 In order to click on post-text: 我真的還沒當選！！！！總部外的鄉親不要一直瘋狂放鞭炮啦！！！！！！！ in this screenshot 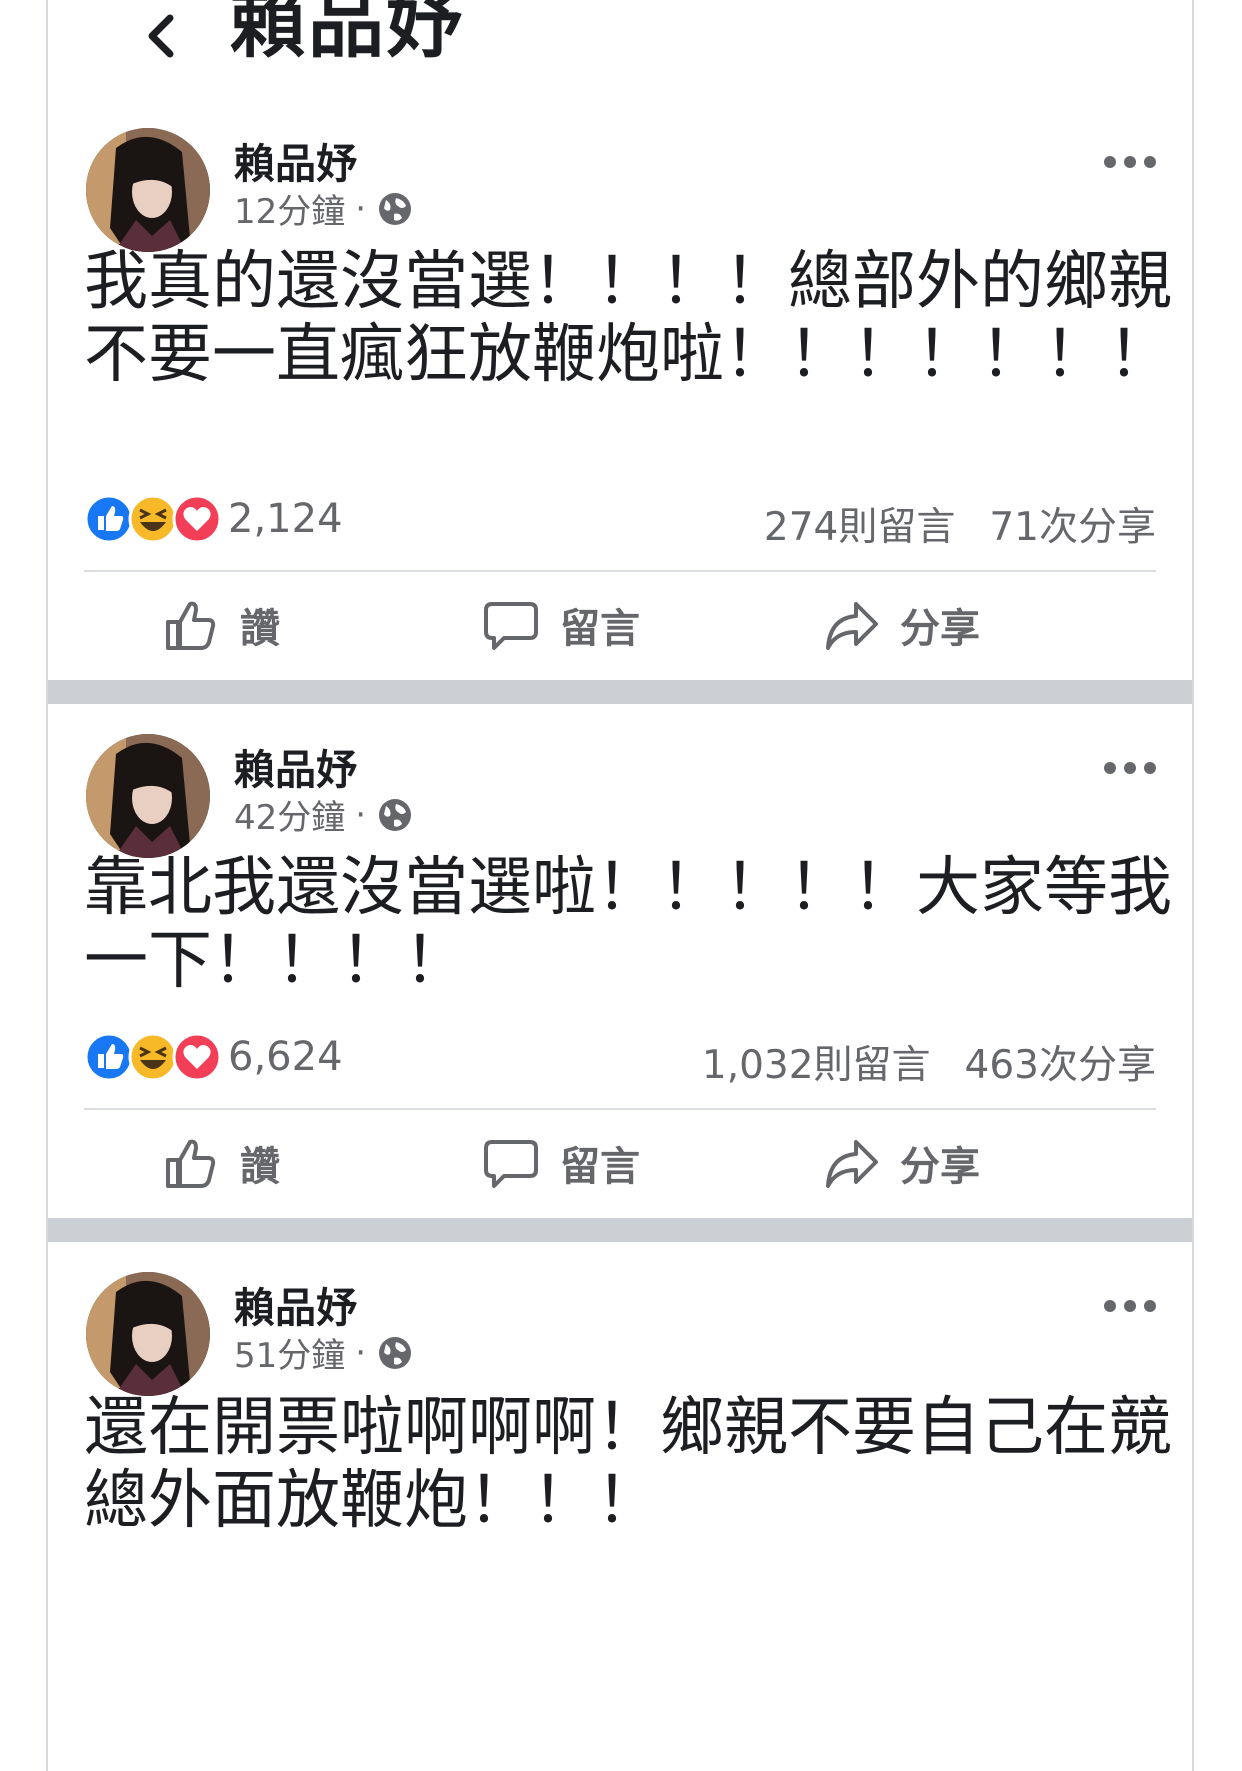, I will do `click(628, 318)`.